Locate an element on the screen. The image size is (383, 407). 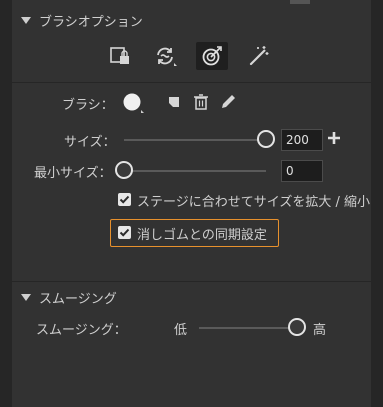
lock-layer-button is located at coordinates (120, 56).